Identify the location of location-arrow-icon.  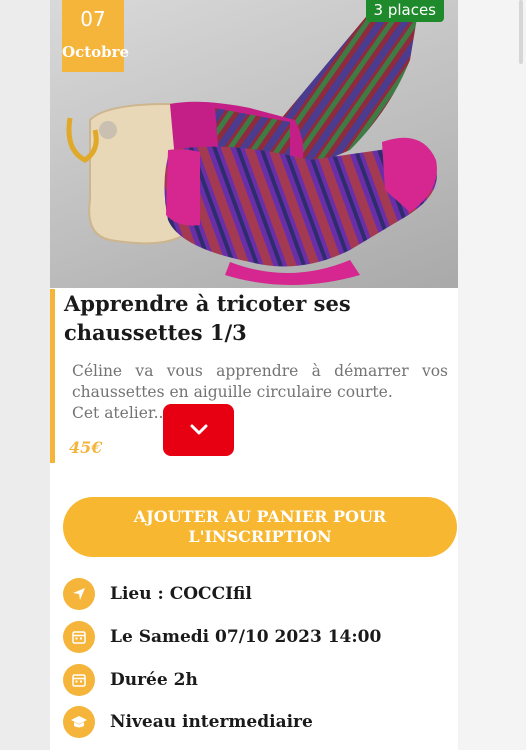
(79, 594).